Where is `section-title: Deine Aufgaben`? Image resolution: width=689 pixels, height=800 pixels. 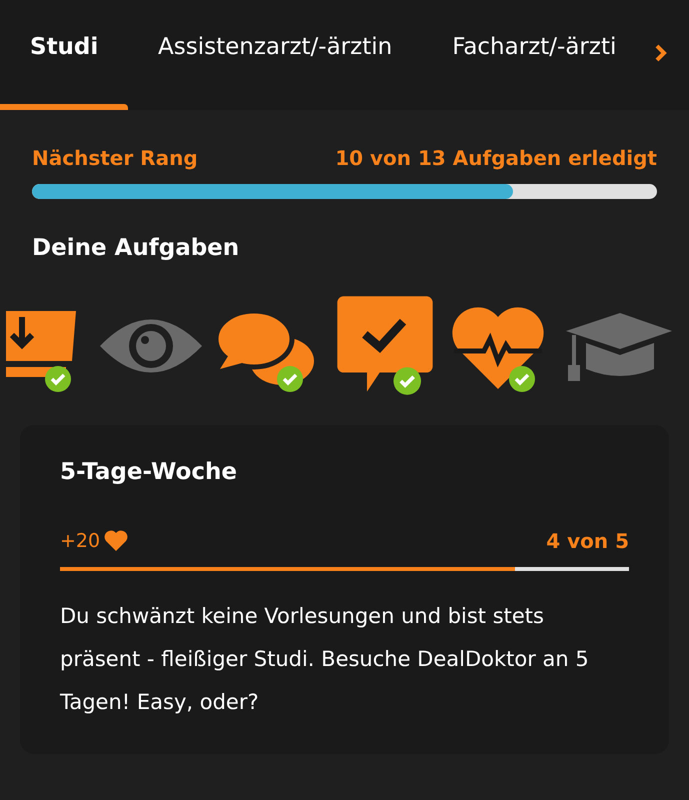
section-title: Deine Aufgaben is located at coordinates (136, 248).